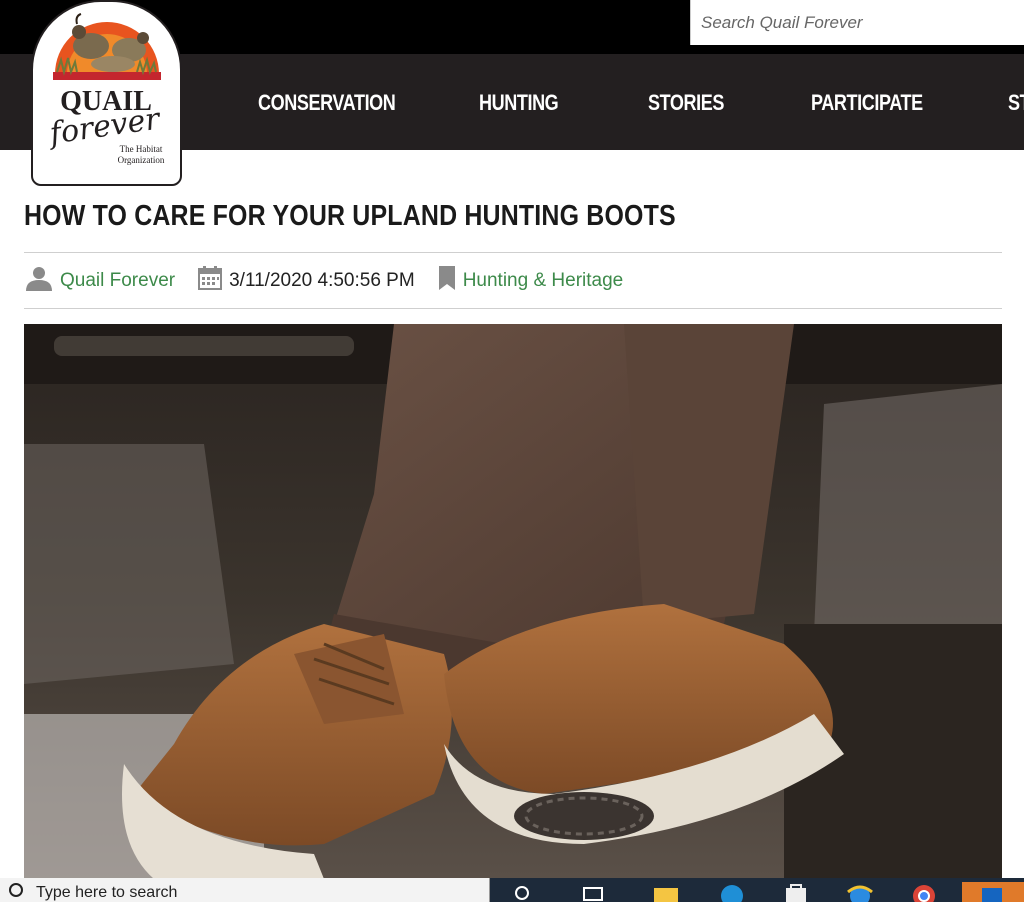 This screenshot has width=1024, height=902. What do you see at coordinates (141, 149) in the screenshot?
I see `logo-tagline-1: The Habitat` at bounding box center [141, 149].